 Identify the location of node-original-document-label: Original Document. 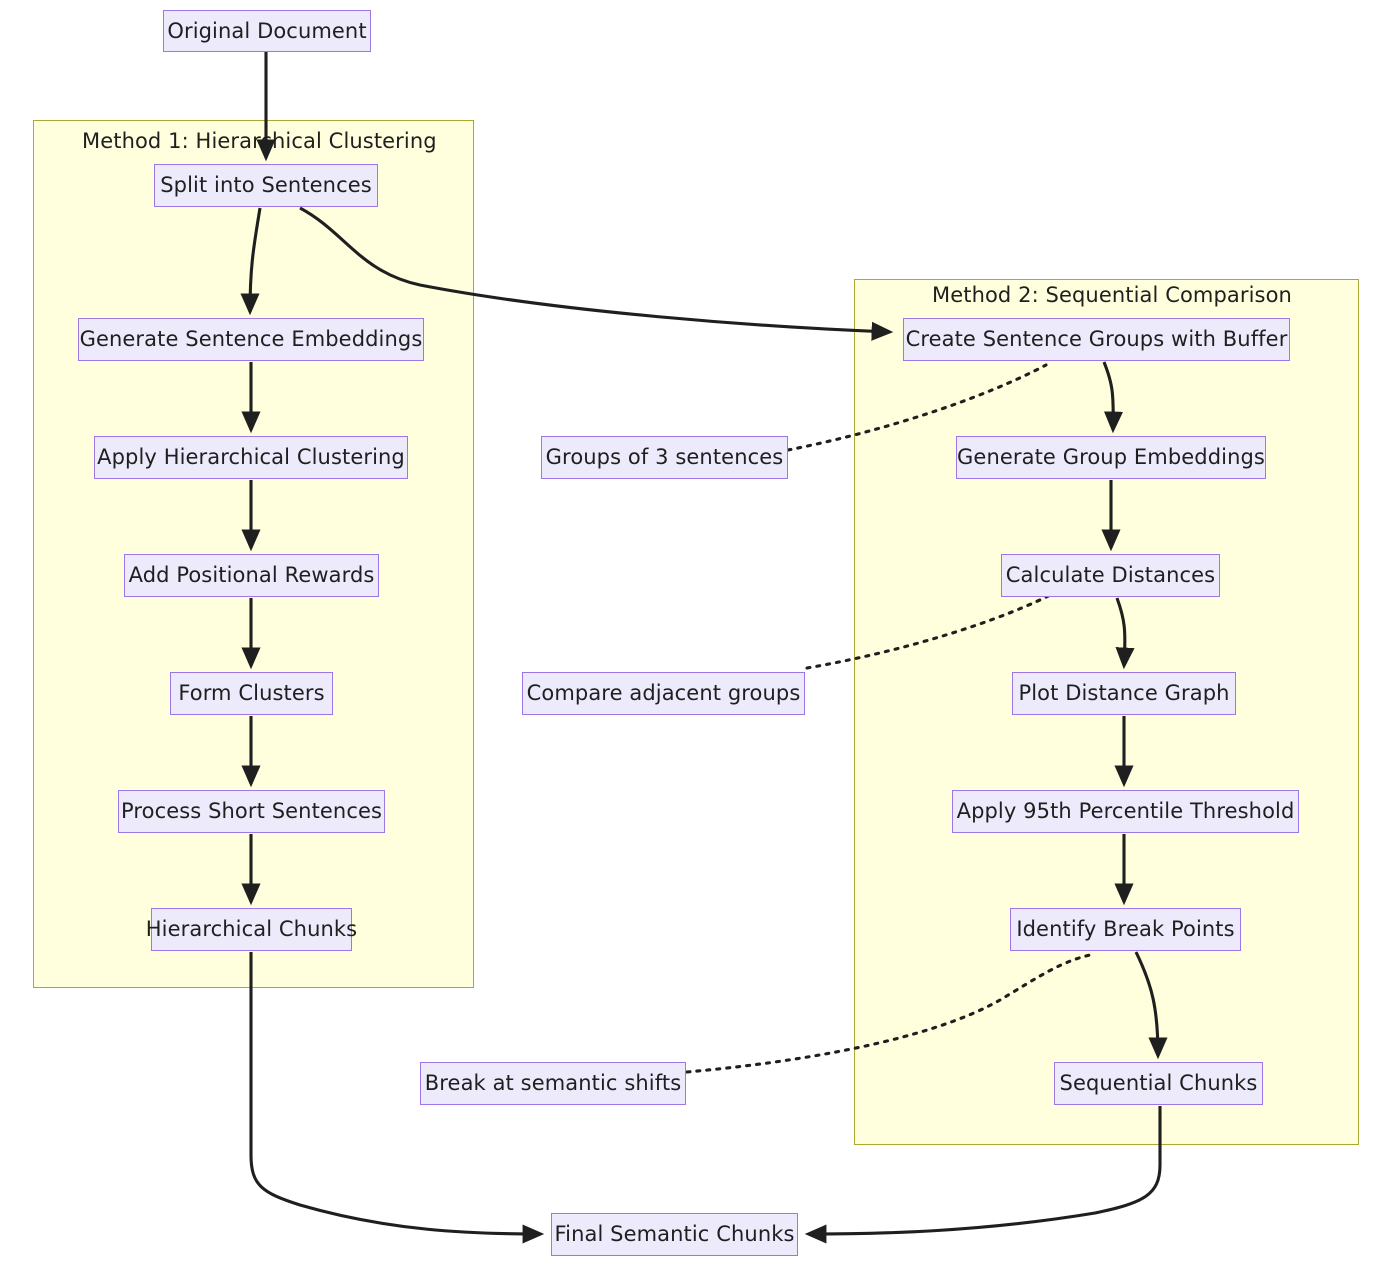
(267, 30).